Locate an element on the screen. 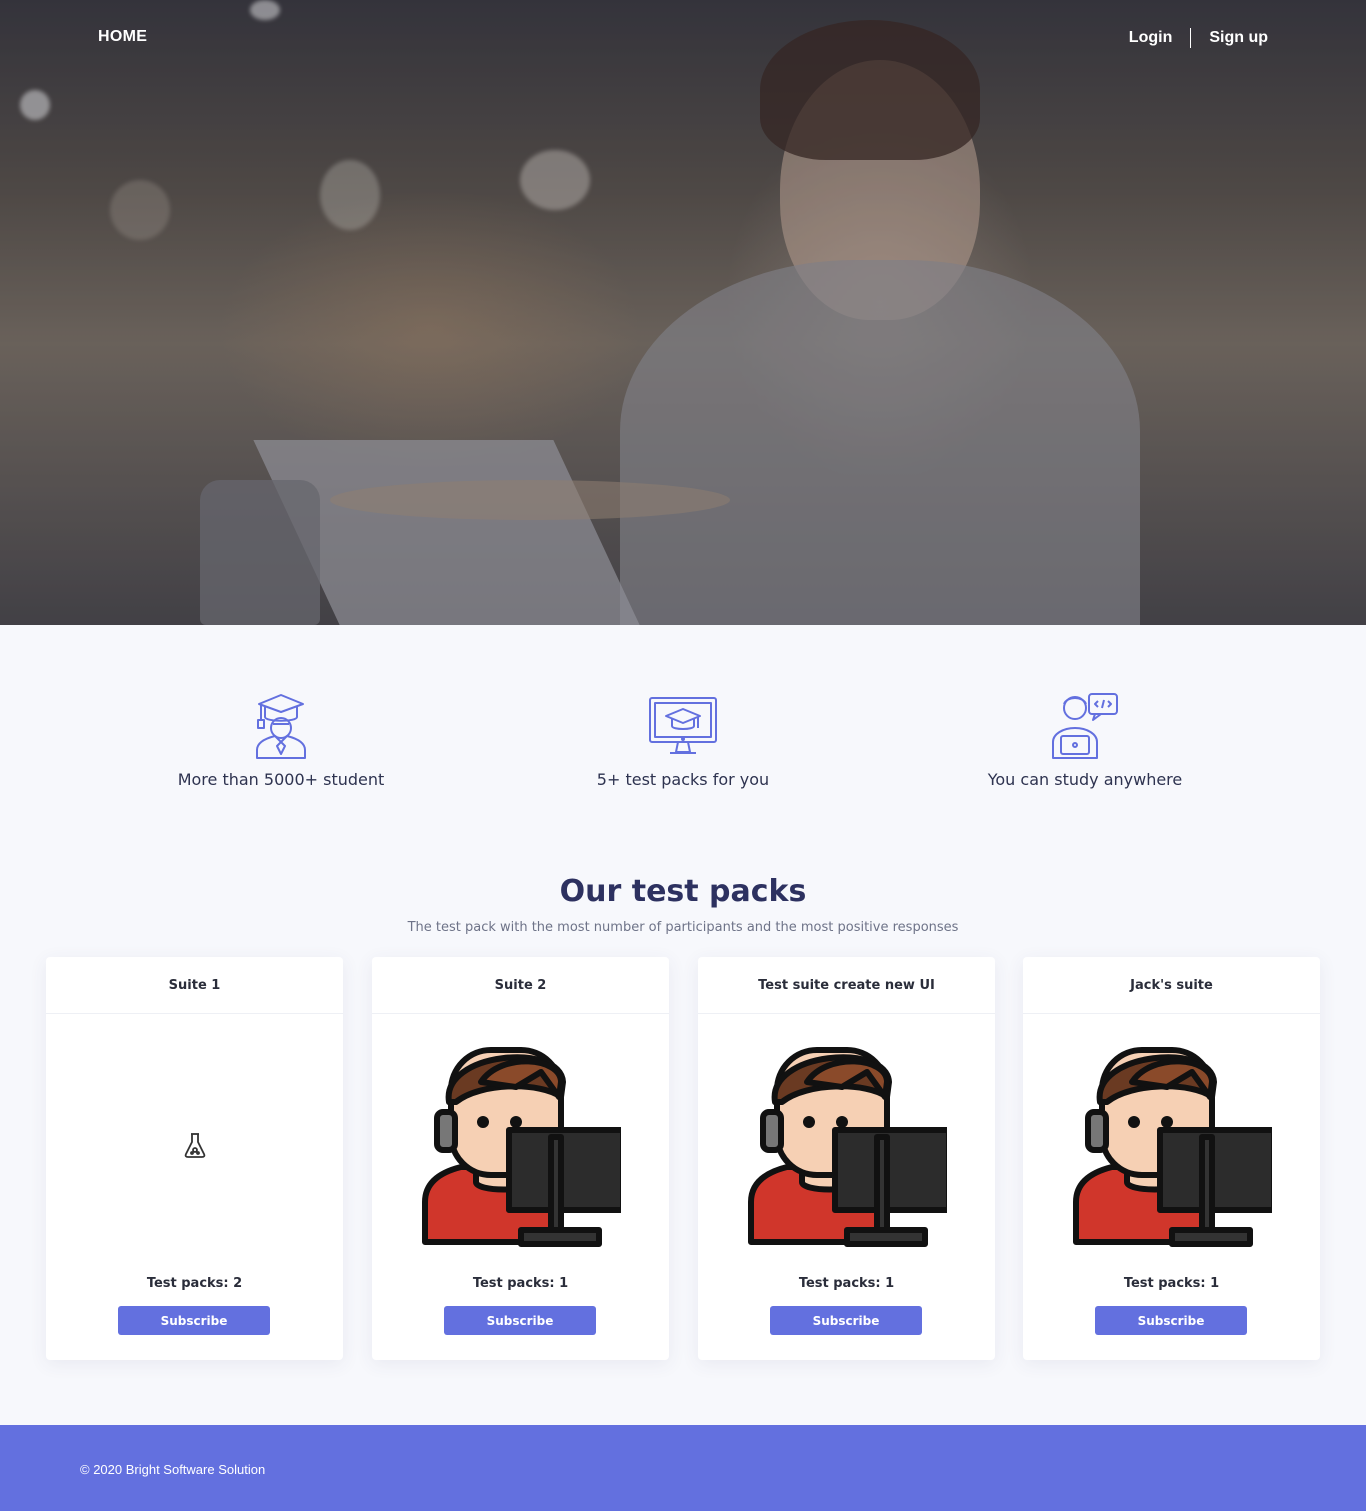 This screenshot has width=1366, height=1511. feature-label: 5+ test packs for you is located at coordinates (683, 779).